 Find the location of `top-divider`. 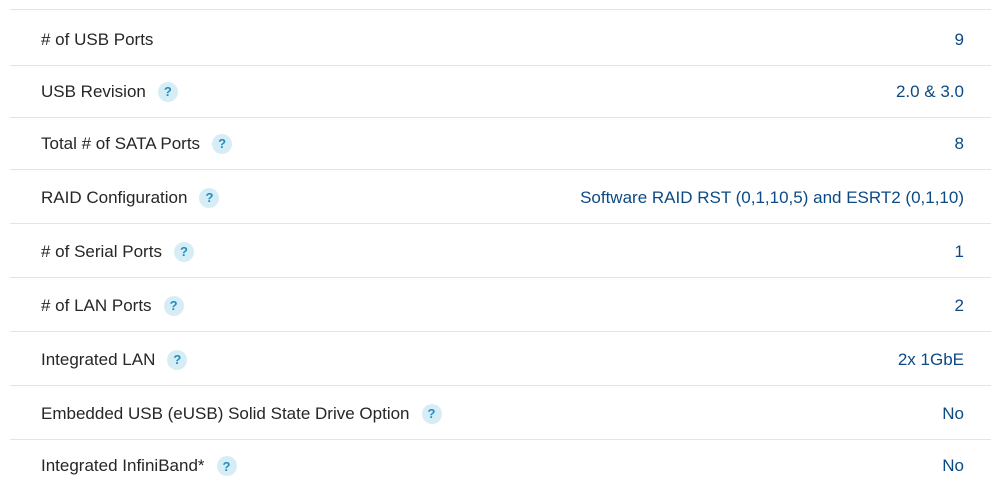

top-divider is located at coordinates (500, 9).